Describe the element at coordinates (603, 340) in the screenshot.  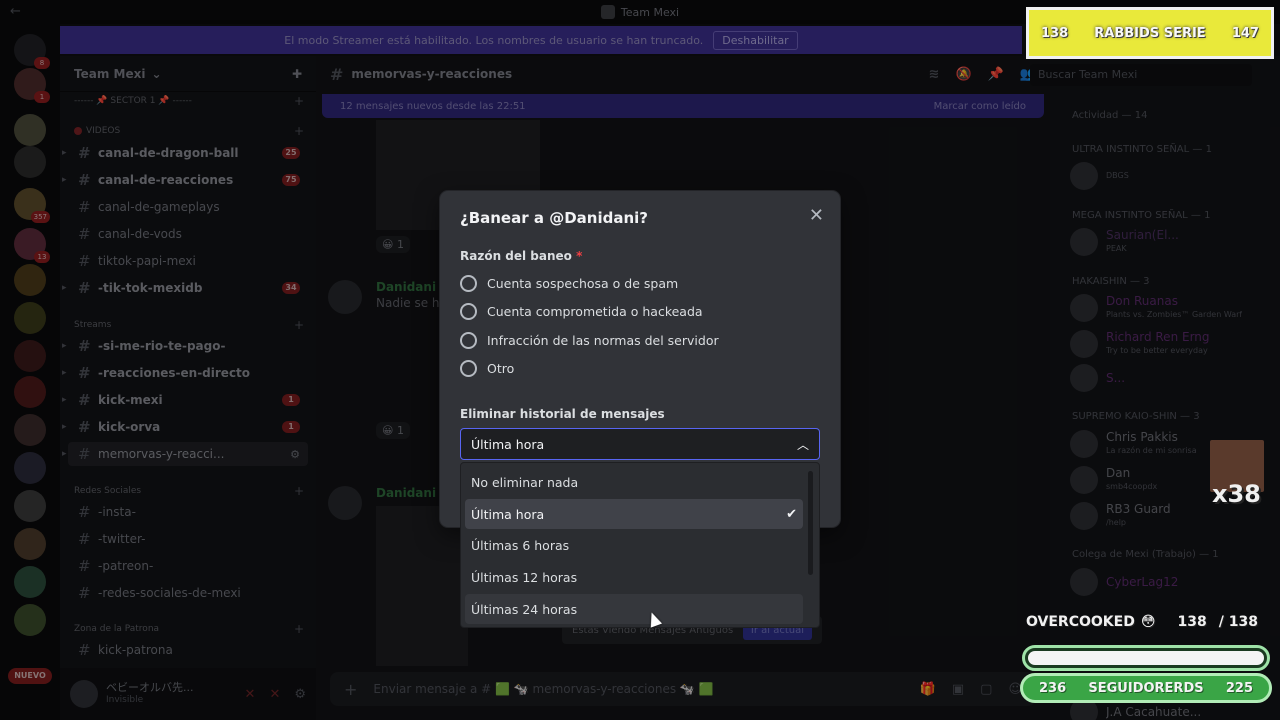
I see `option-label: Infracción de las normas del servidor` at that location.